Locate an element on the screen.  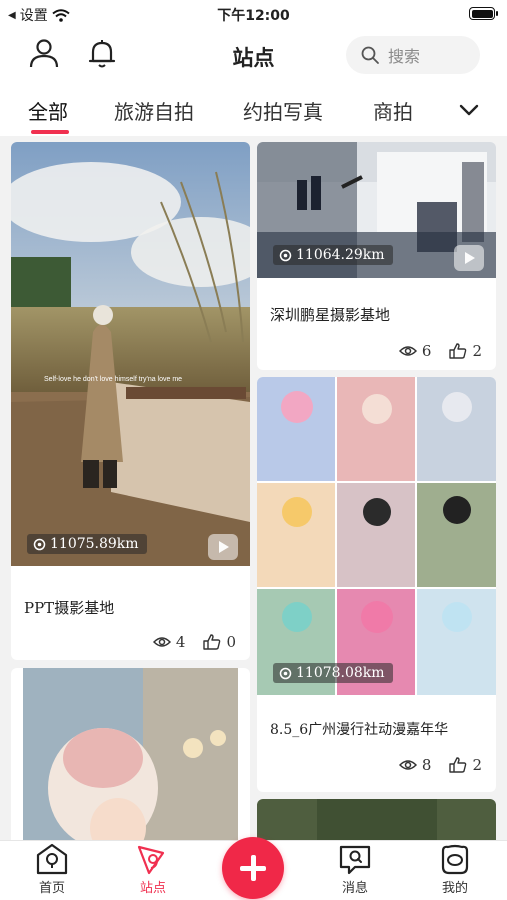
search-placeholder: 搜索 is located at coordinates (404, 56).